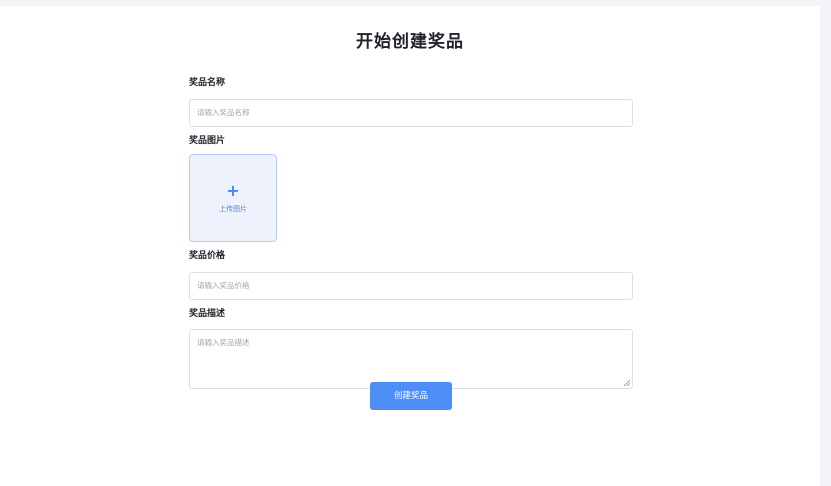 The width and height of the screenshot is (831, 486). I want to click on prize-description-textarea: 请输入奖品描述, so click(411, 359).